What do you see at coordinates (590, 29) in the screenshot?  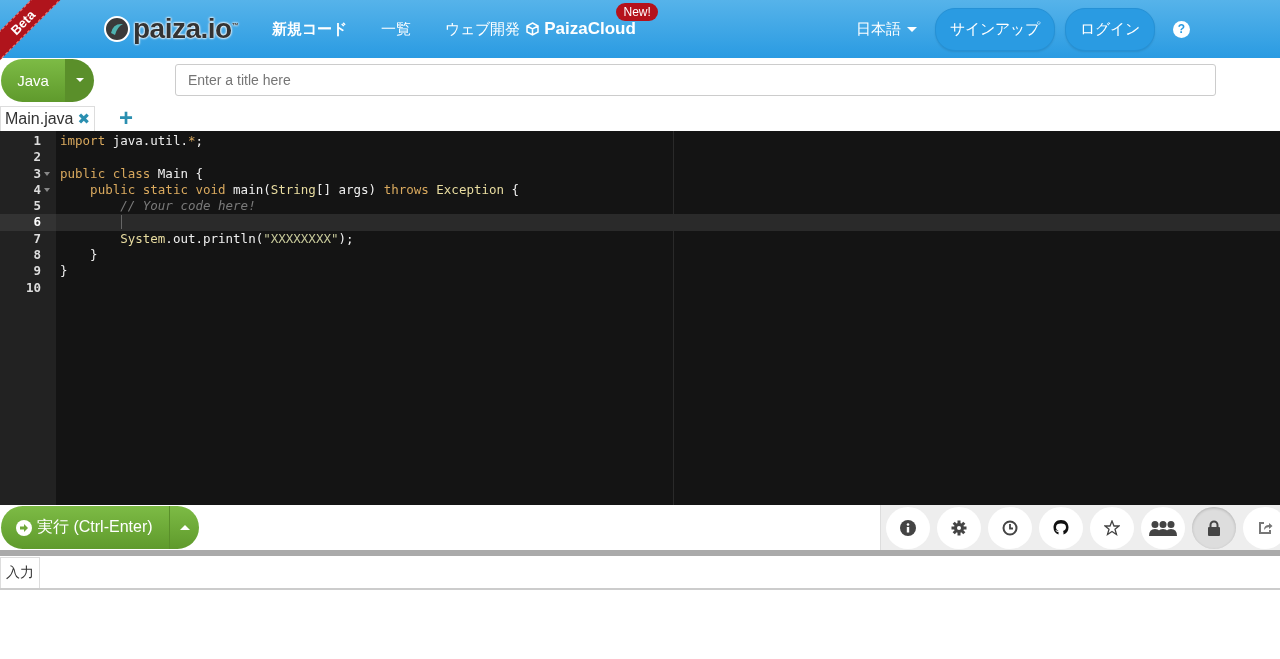 I see `nav-link: PaizaCloud` at bounding box center [590, 29].